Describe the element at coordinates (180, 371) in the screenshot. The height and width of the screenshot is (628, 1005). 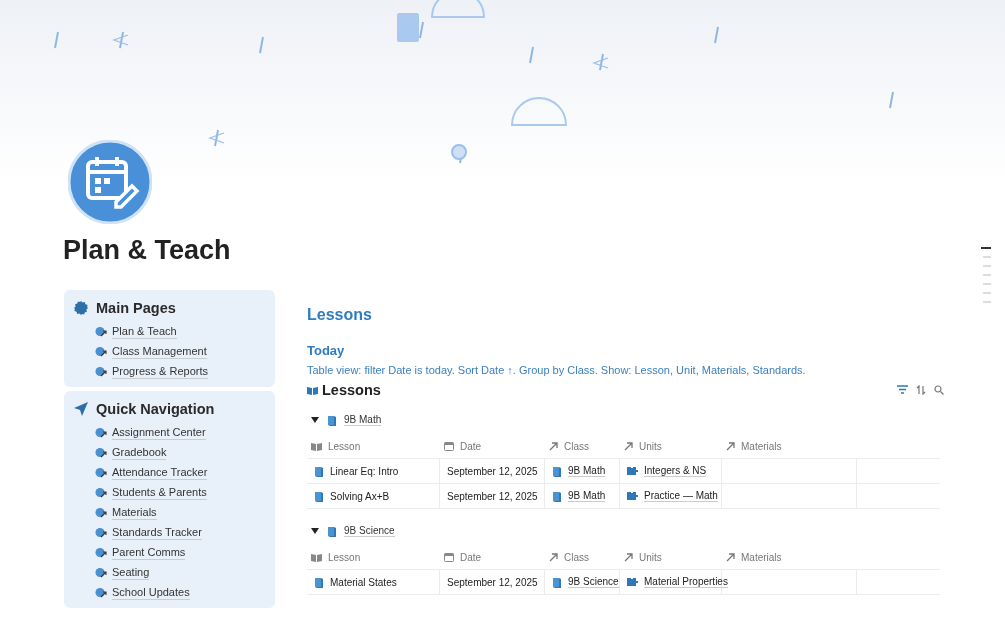
I see `page-link: Progress & Reports` at that location.